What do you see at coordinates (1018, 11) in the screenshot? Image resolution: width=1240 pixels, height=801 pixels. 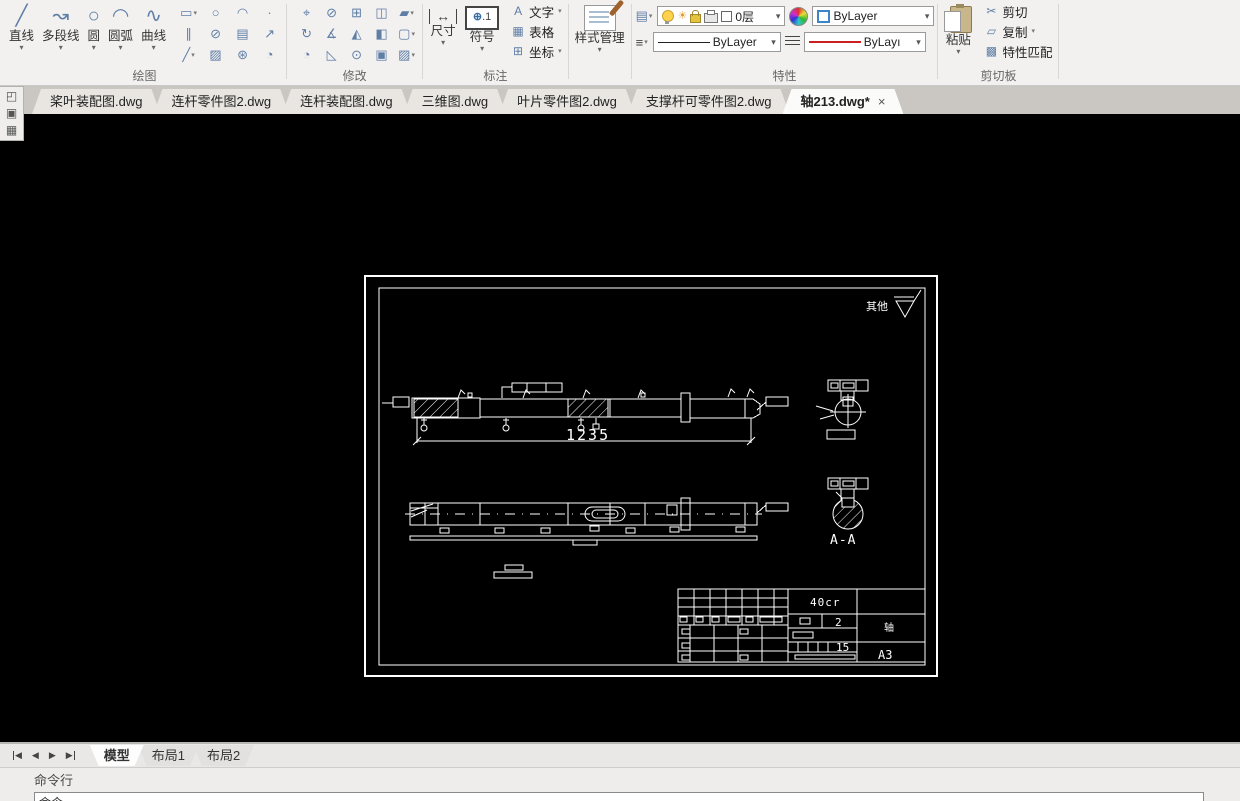 I see `cut-button: ✂ 剪切` at bounding box center [1018, 11].